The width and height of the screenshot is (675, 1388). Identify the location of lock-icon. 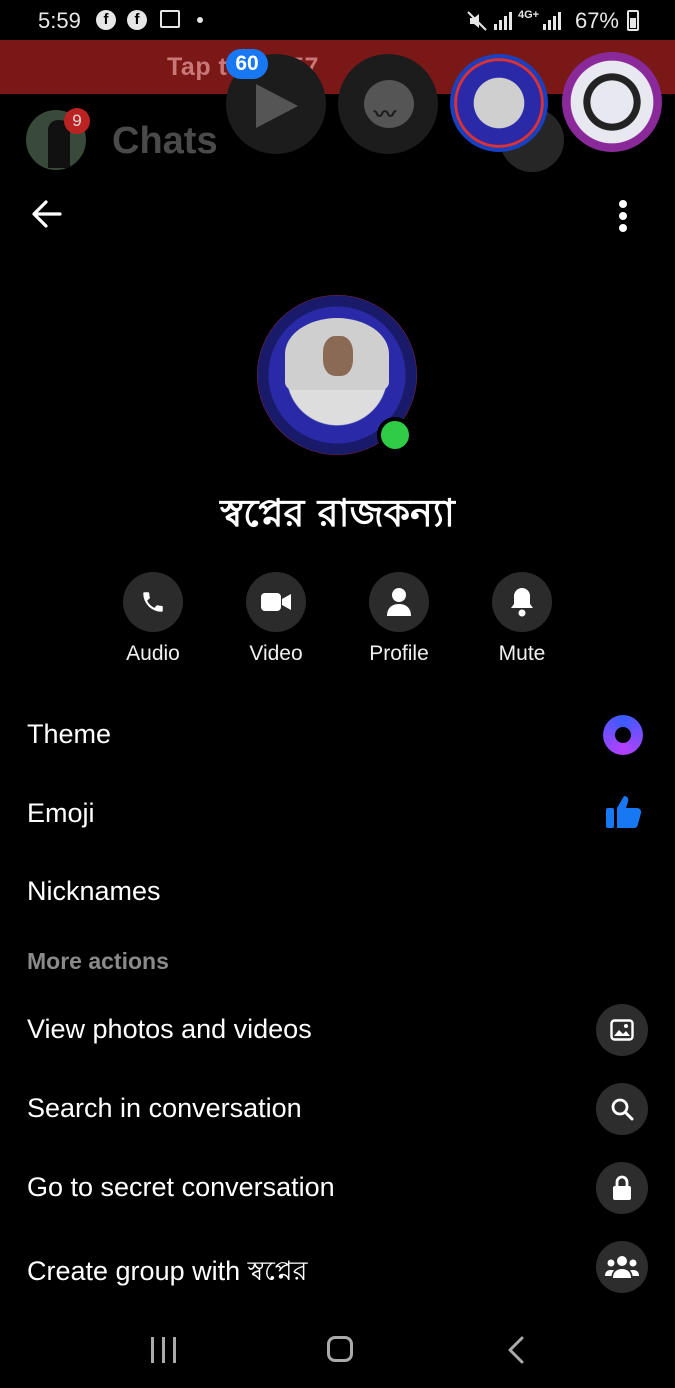
(622, 1187).